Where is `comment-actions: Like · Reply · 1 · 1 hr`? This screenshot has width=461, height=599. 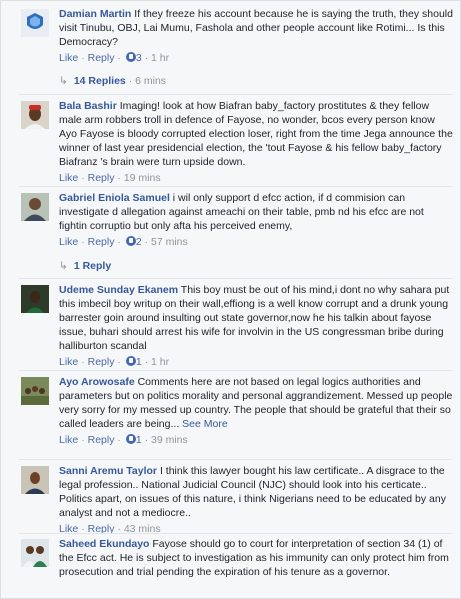
comment-actions: Like · Reply · 1 · 1 hr is located at coordinates (114, 362).